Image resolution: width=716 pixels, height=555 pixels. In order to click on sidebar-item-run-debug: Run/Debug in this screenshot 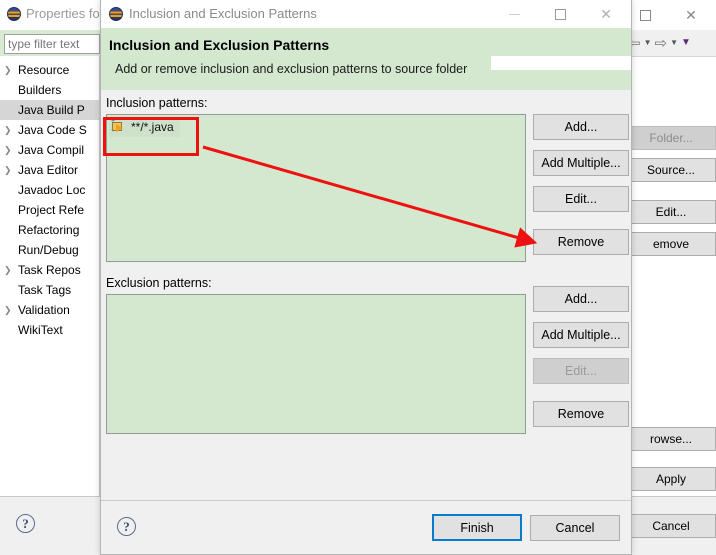, I will do `click(49, 250)`.